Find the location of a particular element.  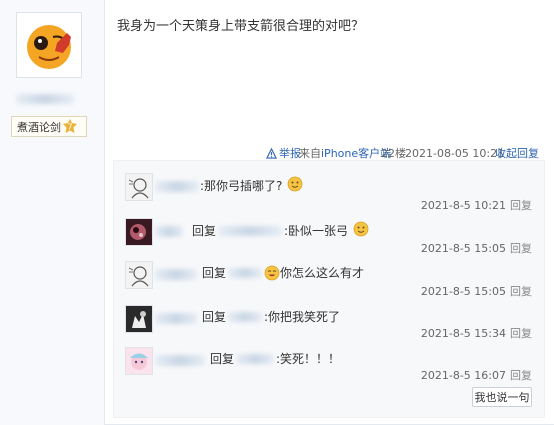

reply-text: 你怎么这么有才 is located at coordinates (322, 273).